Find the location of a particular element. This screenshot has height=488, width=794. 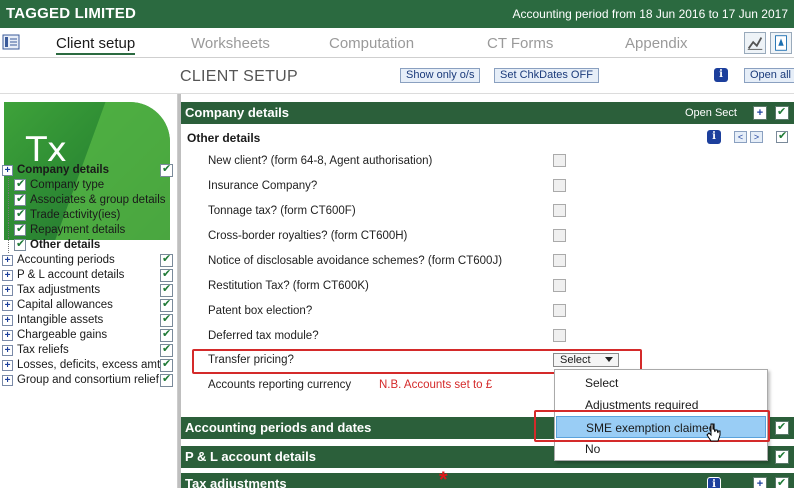

pointer-cursor-icon is located at coordinates (713, 432).